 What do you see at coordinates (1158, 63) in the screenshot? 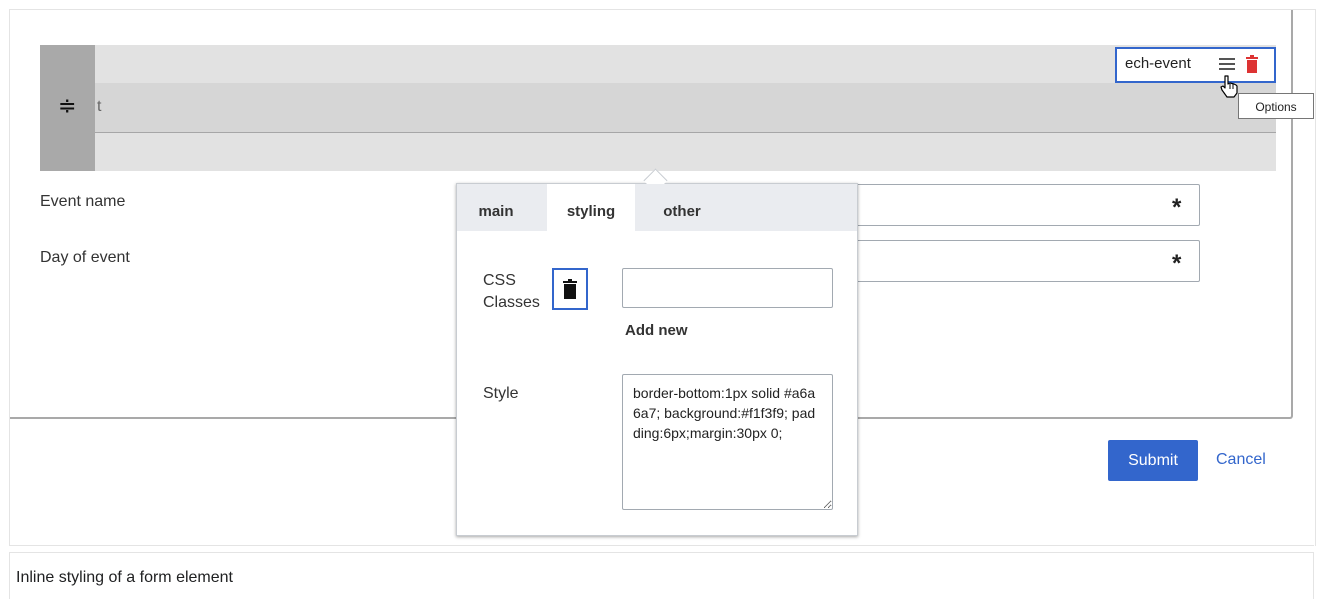
I see `element-name: ech-event` at bounding box center [1158, 63].